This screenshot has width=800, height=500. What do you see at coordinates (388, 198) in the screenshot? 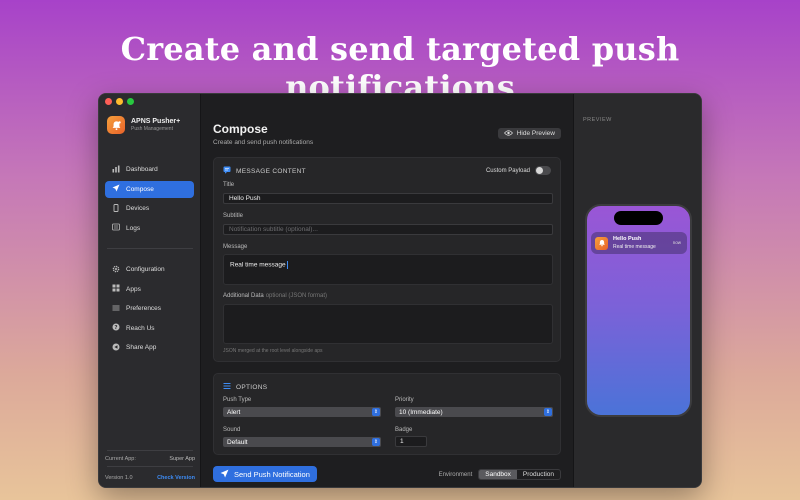
I see `title-input: Hello Push` at bounding box center [388, 198].